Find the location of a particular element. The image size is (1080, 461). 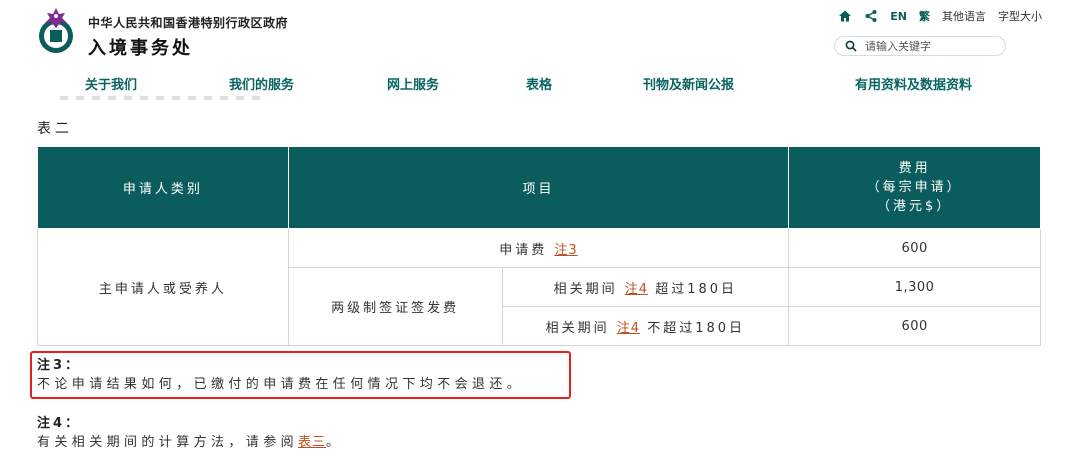

nav-useful-info: 有用资料及数据资料 is located at coordinates (913, 83).